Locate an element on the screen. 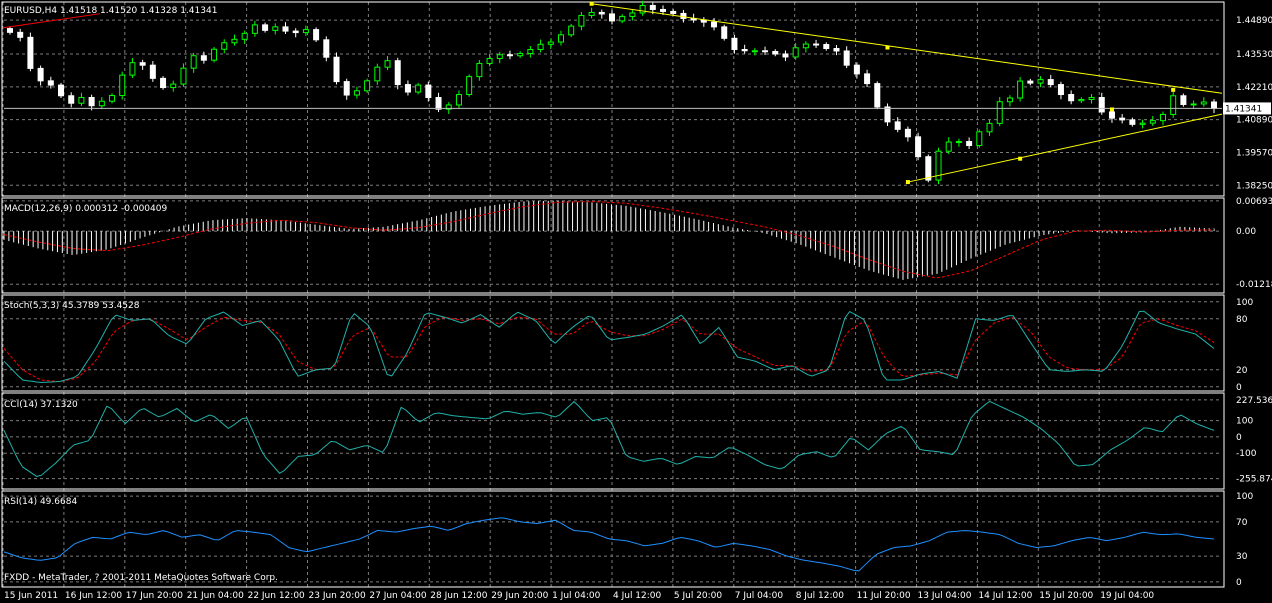  cci-title: CCI(14) 37.1320 is located at coordinates (41, 405).